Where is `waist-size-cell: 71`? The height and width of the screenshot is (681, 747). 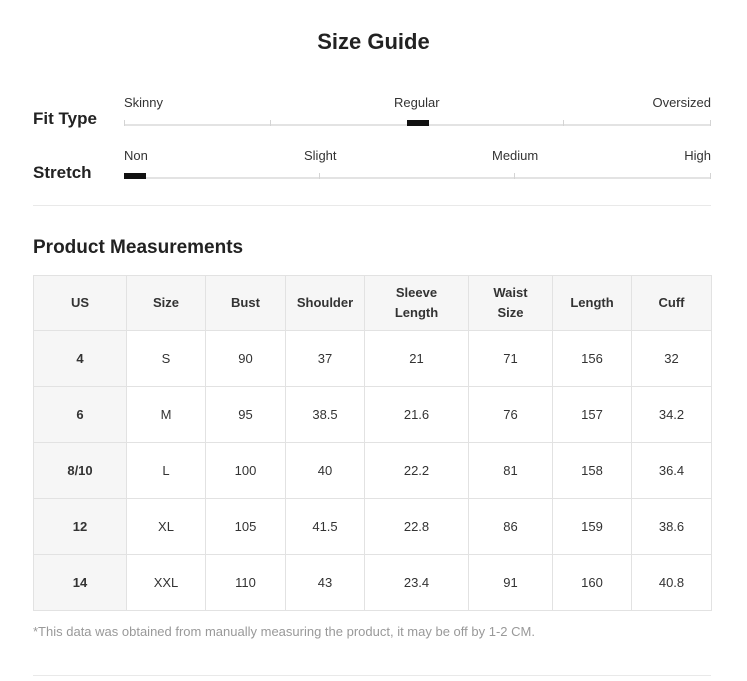
waist-size-cell: 71 is located at coordinates (510, 358).